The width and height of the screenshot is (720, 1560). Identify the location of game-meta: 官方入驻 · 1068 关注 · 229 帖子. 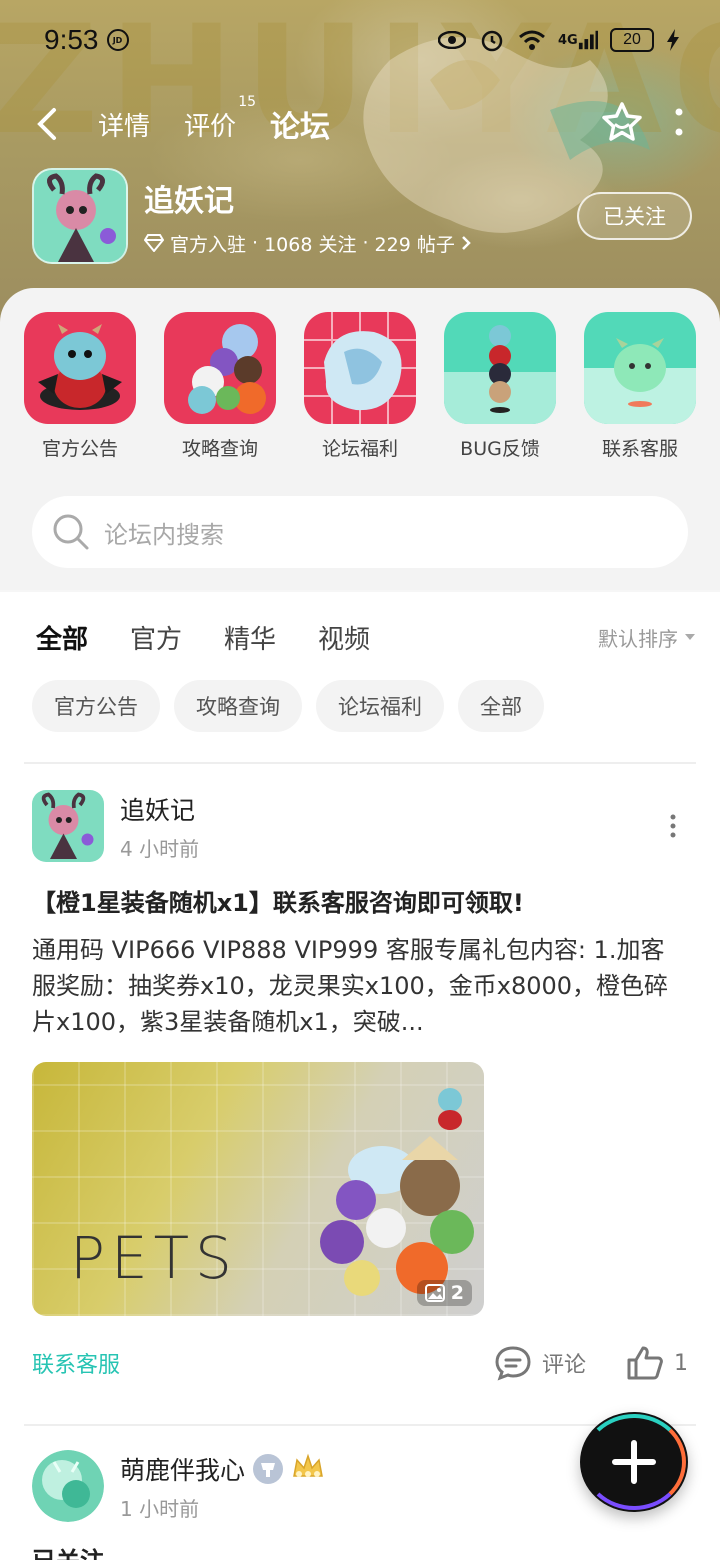
(307, 243).